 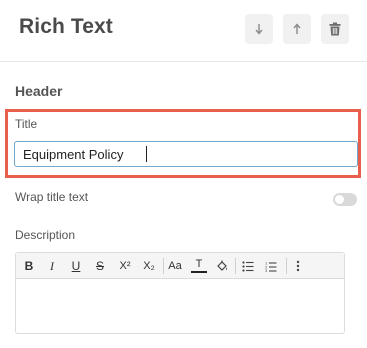 I want to click on move-up-button, so click(x=297, y=29).